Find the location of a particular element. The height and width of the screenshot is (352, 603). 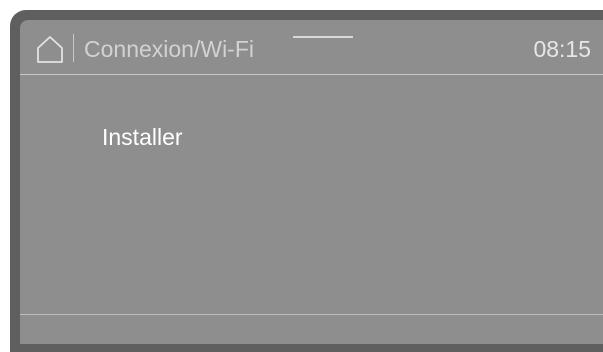

home-button is located at coordinates (50, 49).